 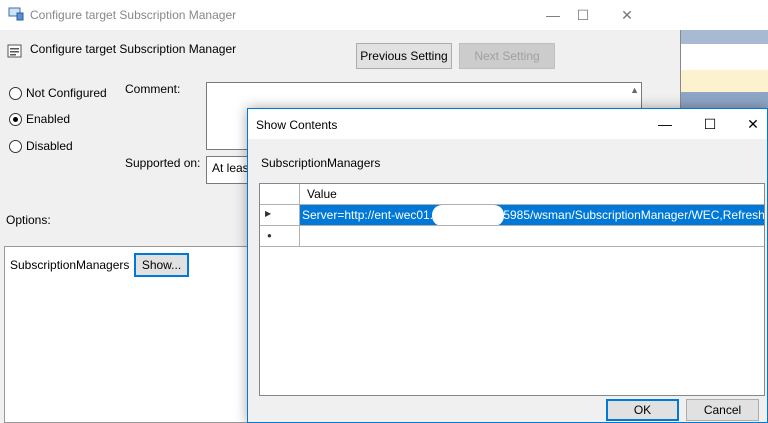 What do you see at coordinates (280, 215) in the screenshot?
I see `row-header: ▶` at bounding box center [280, 215].